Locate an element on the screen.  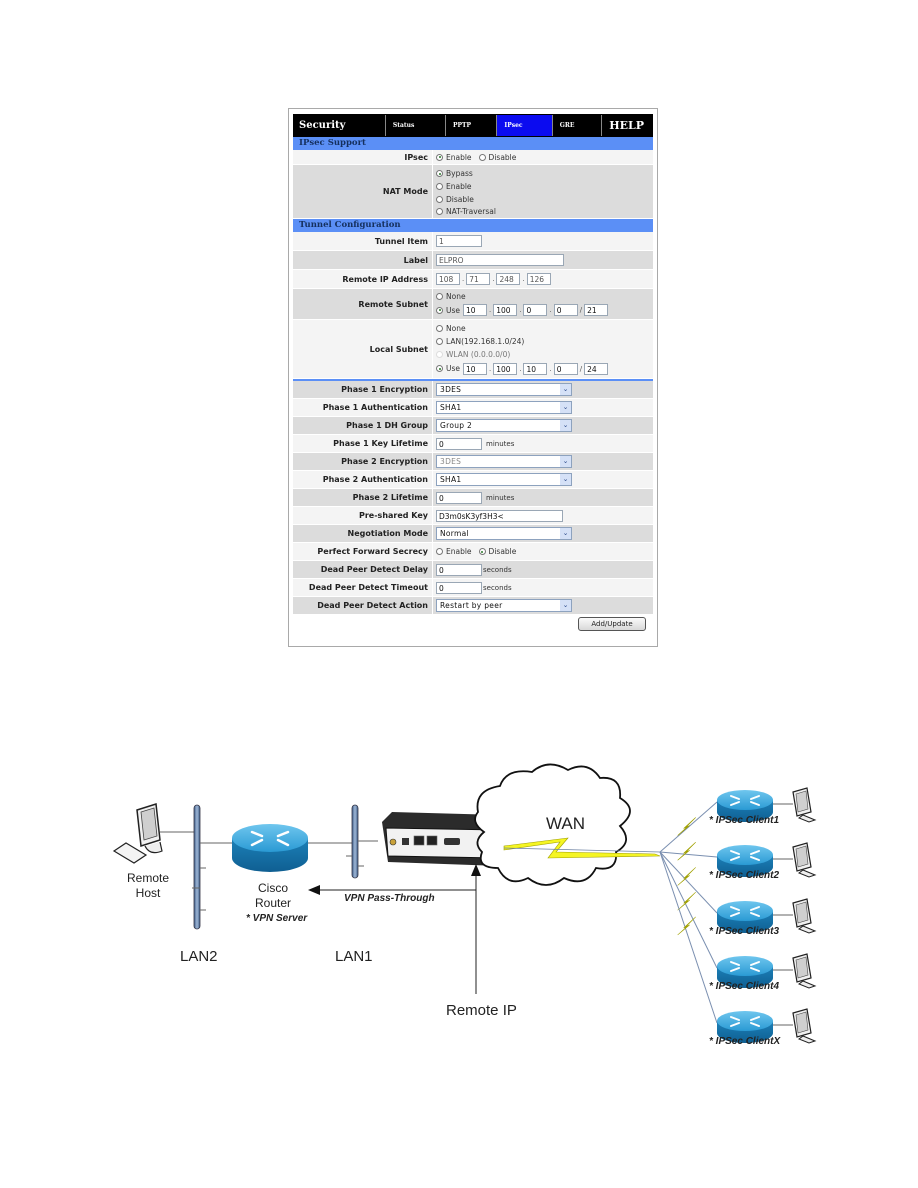
client-label: * IPSec Client3 is located at coordinates (744, 931).